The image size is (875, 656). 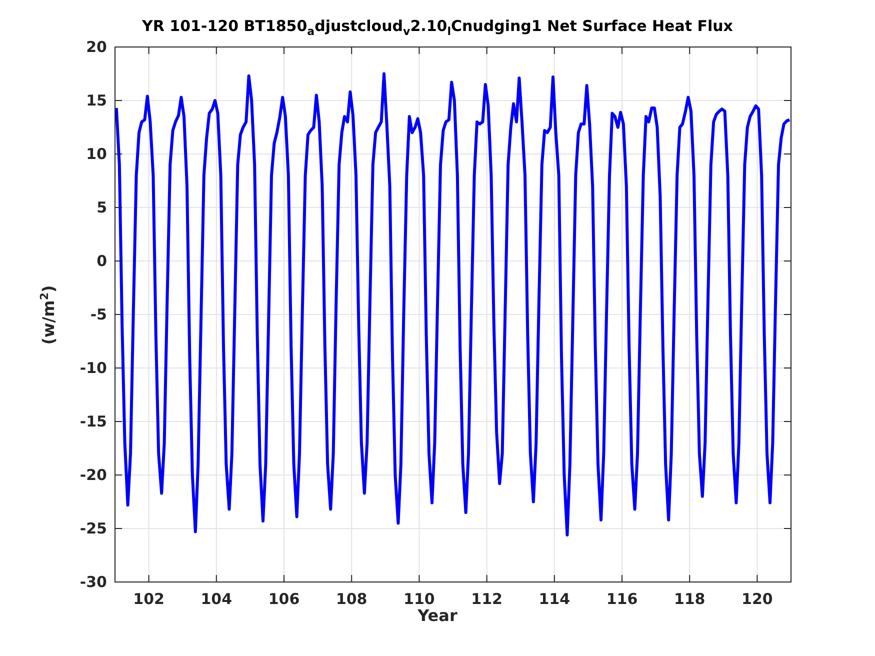 I want to click on tick-label: 20, so click(x=96, y=47).